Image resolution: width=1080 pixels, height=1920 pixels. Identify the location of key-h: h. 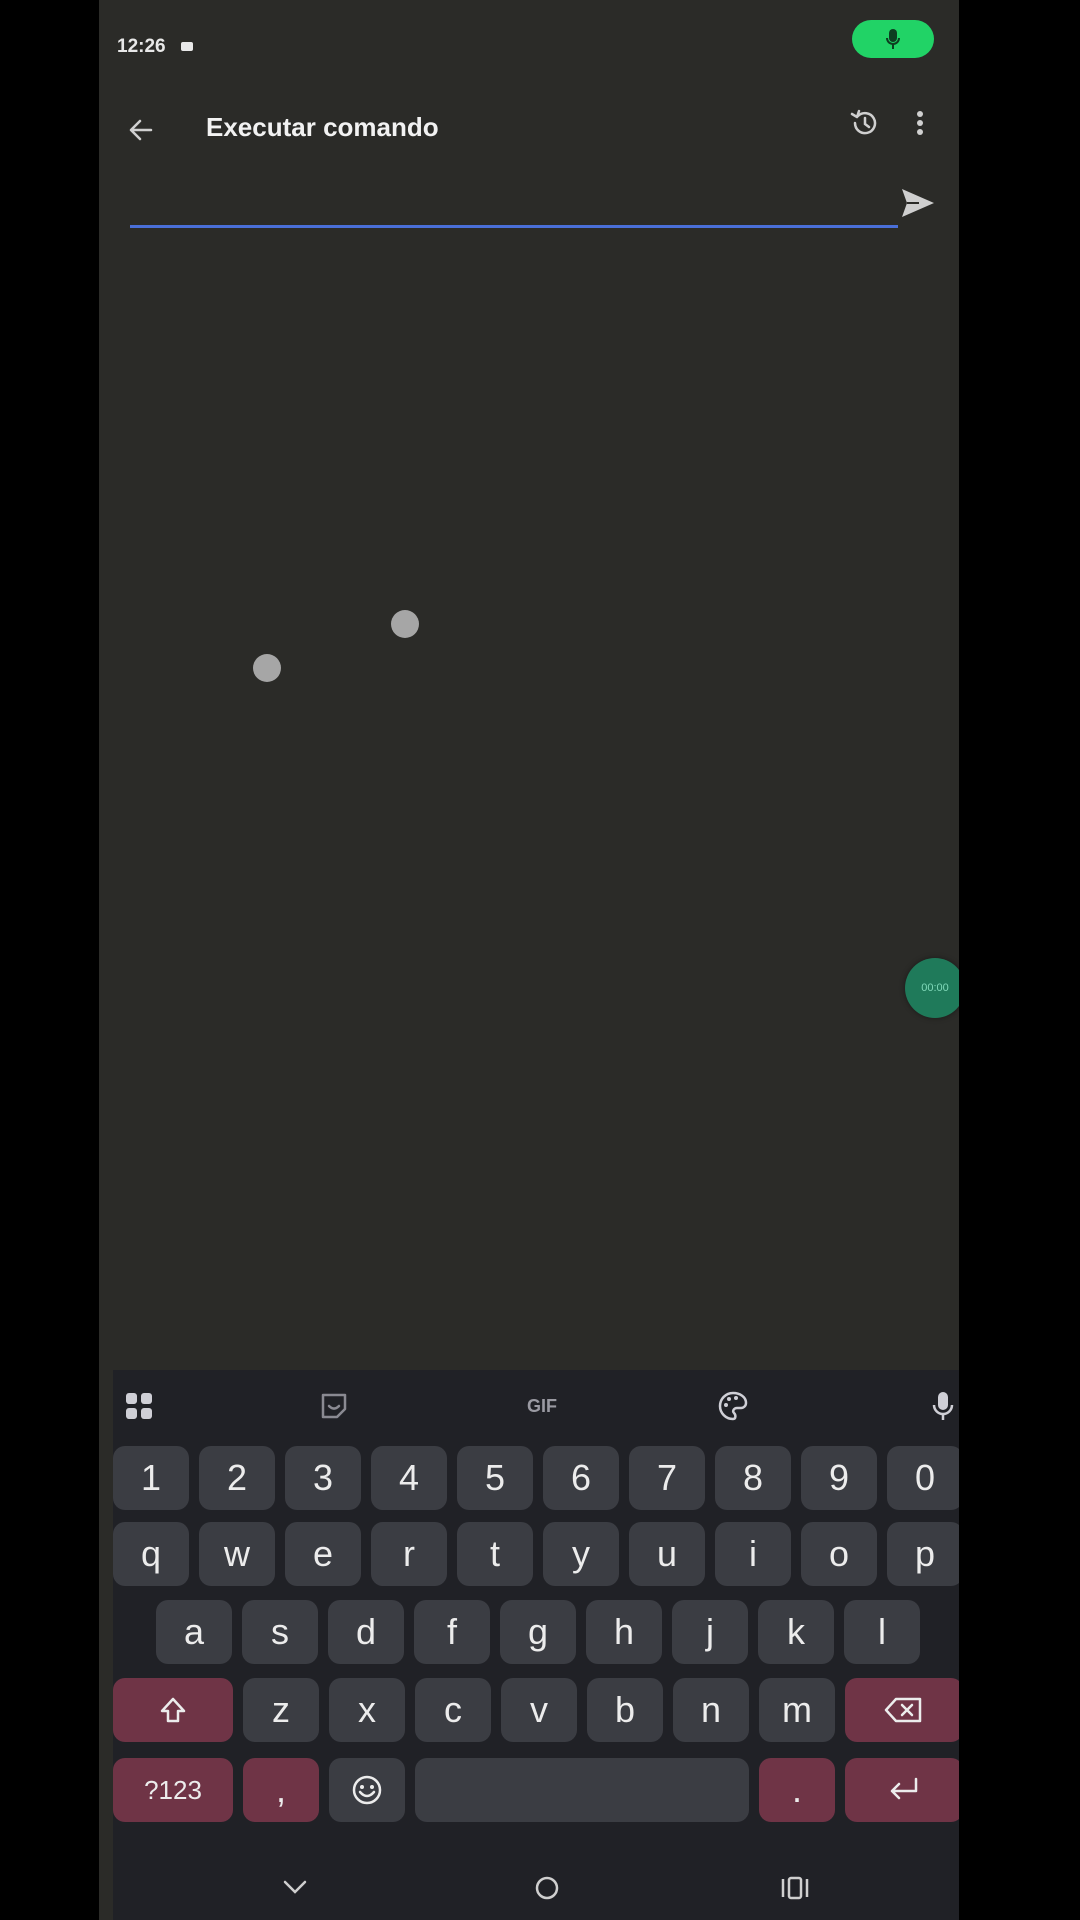
(624, 1632).